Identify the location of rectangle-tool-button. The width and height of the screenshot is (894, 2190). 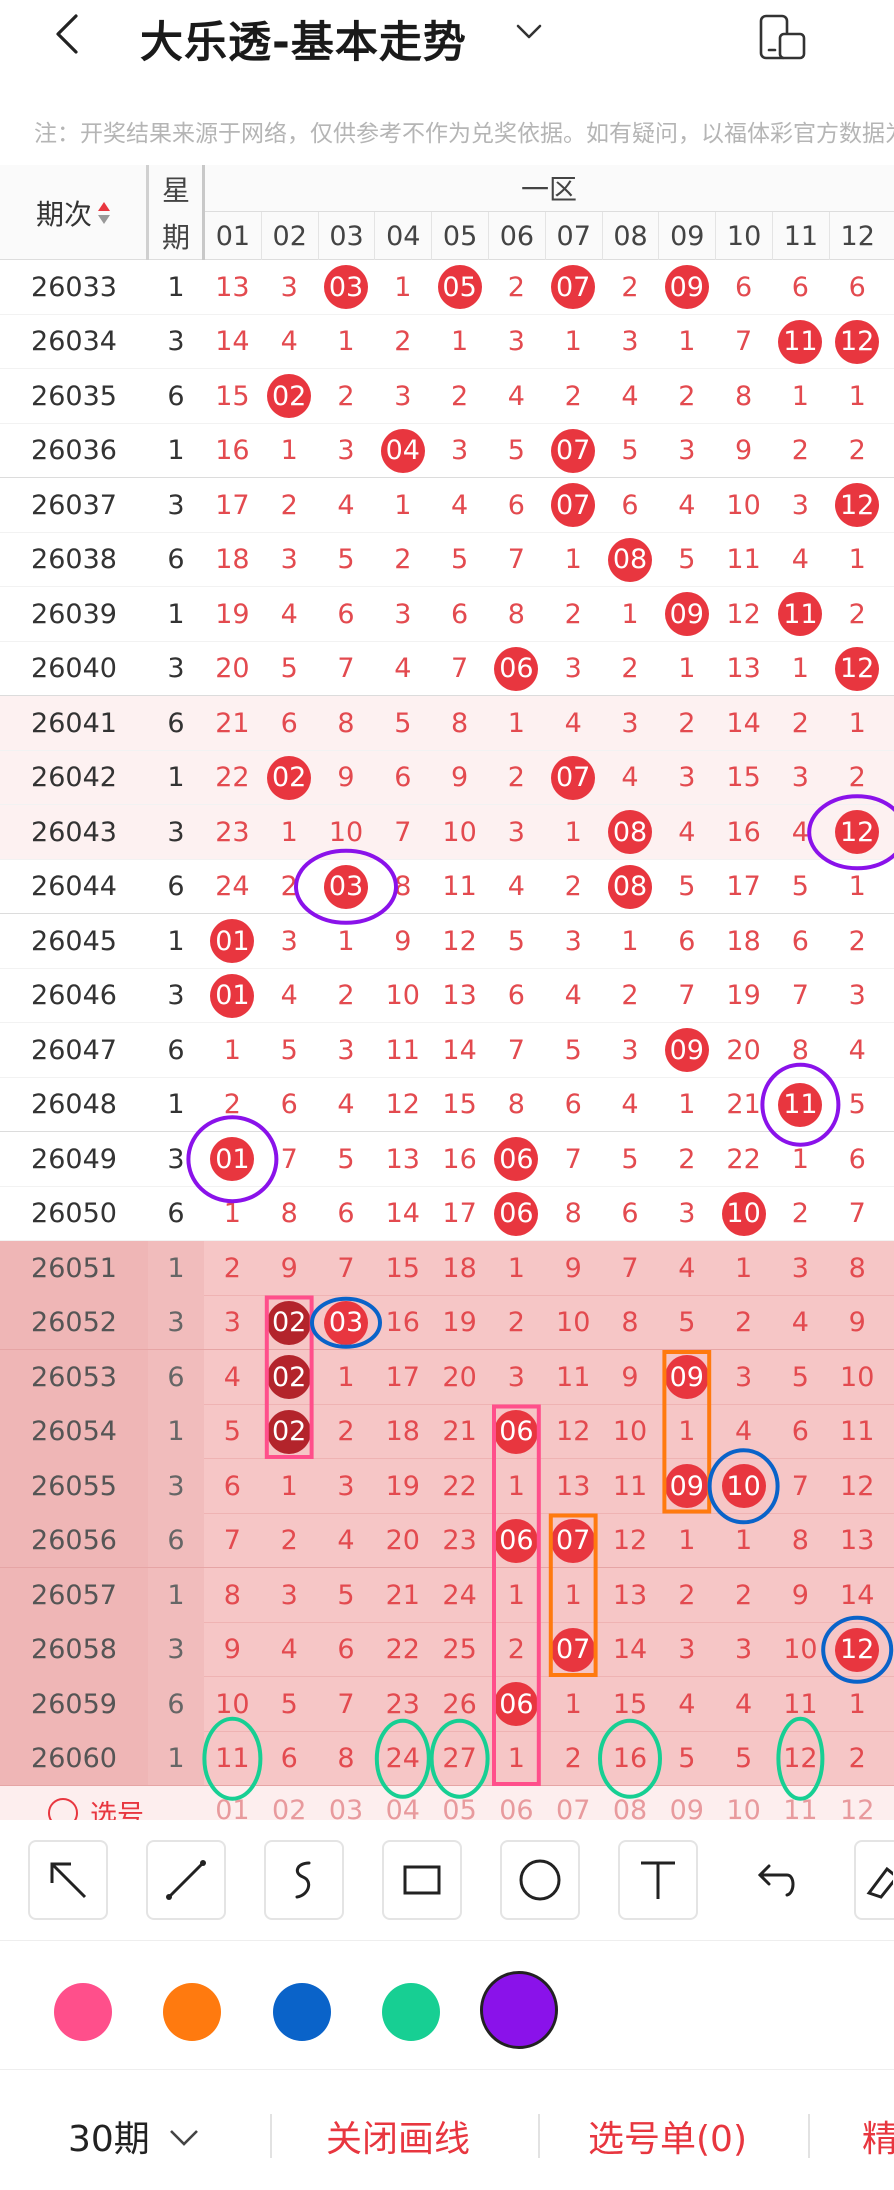
(422, 1880).